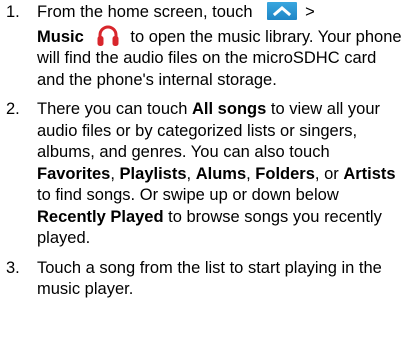 This screenshot has width=414, height=346. Describe the element at coordinates (74, 173) in the screenshot. I see `favorites-label: Favorites` at that location.